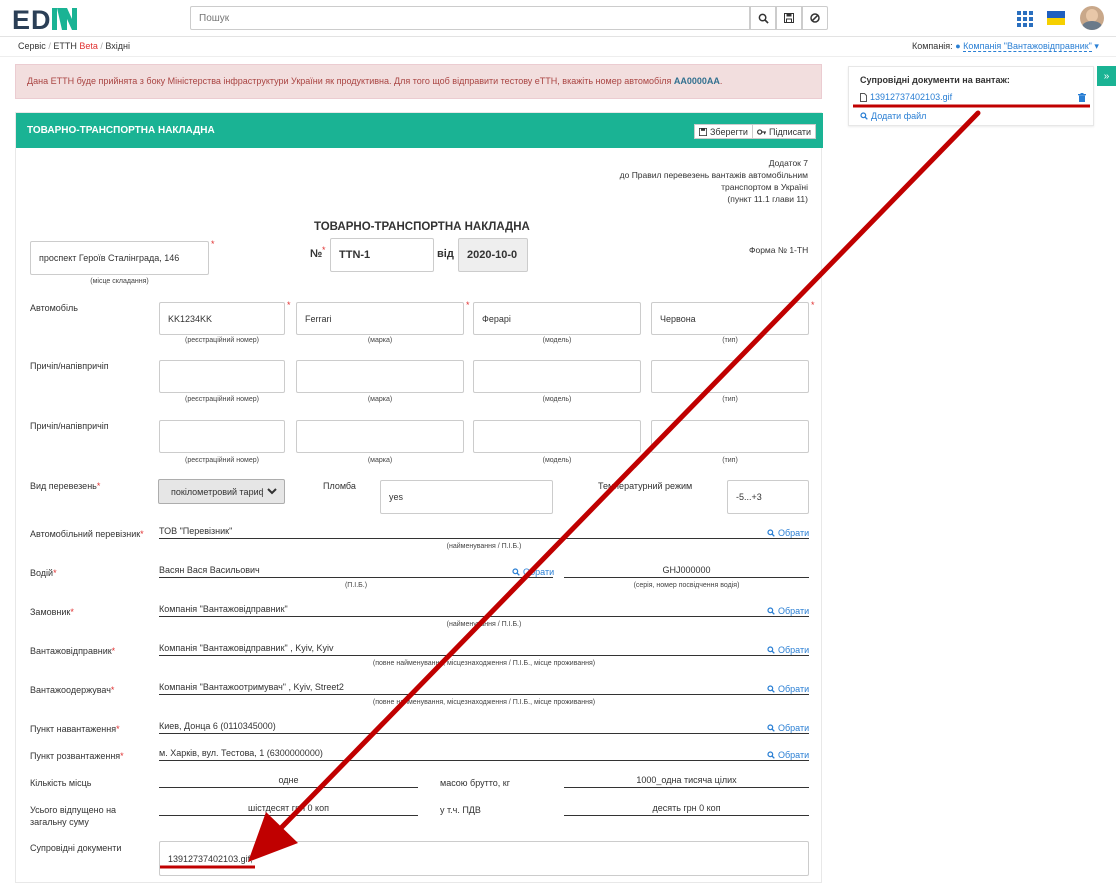 The image size is (1116, 883). I want to click on number-input: TTN-1, so click(382, 255).